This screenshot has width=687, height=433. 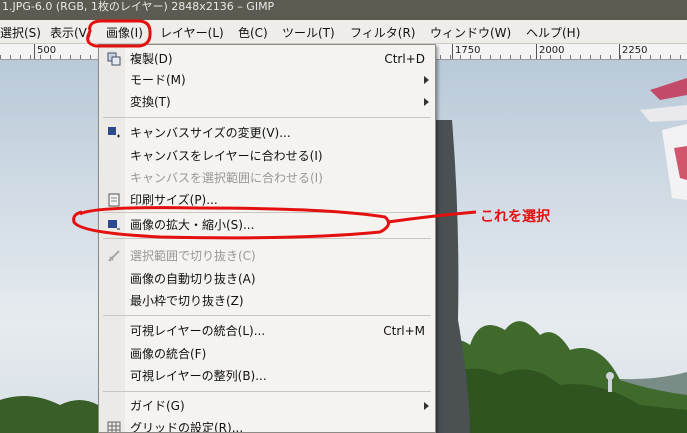 I want to click on menu-help: ヘルプ(H), so click(x=553, y=33).